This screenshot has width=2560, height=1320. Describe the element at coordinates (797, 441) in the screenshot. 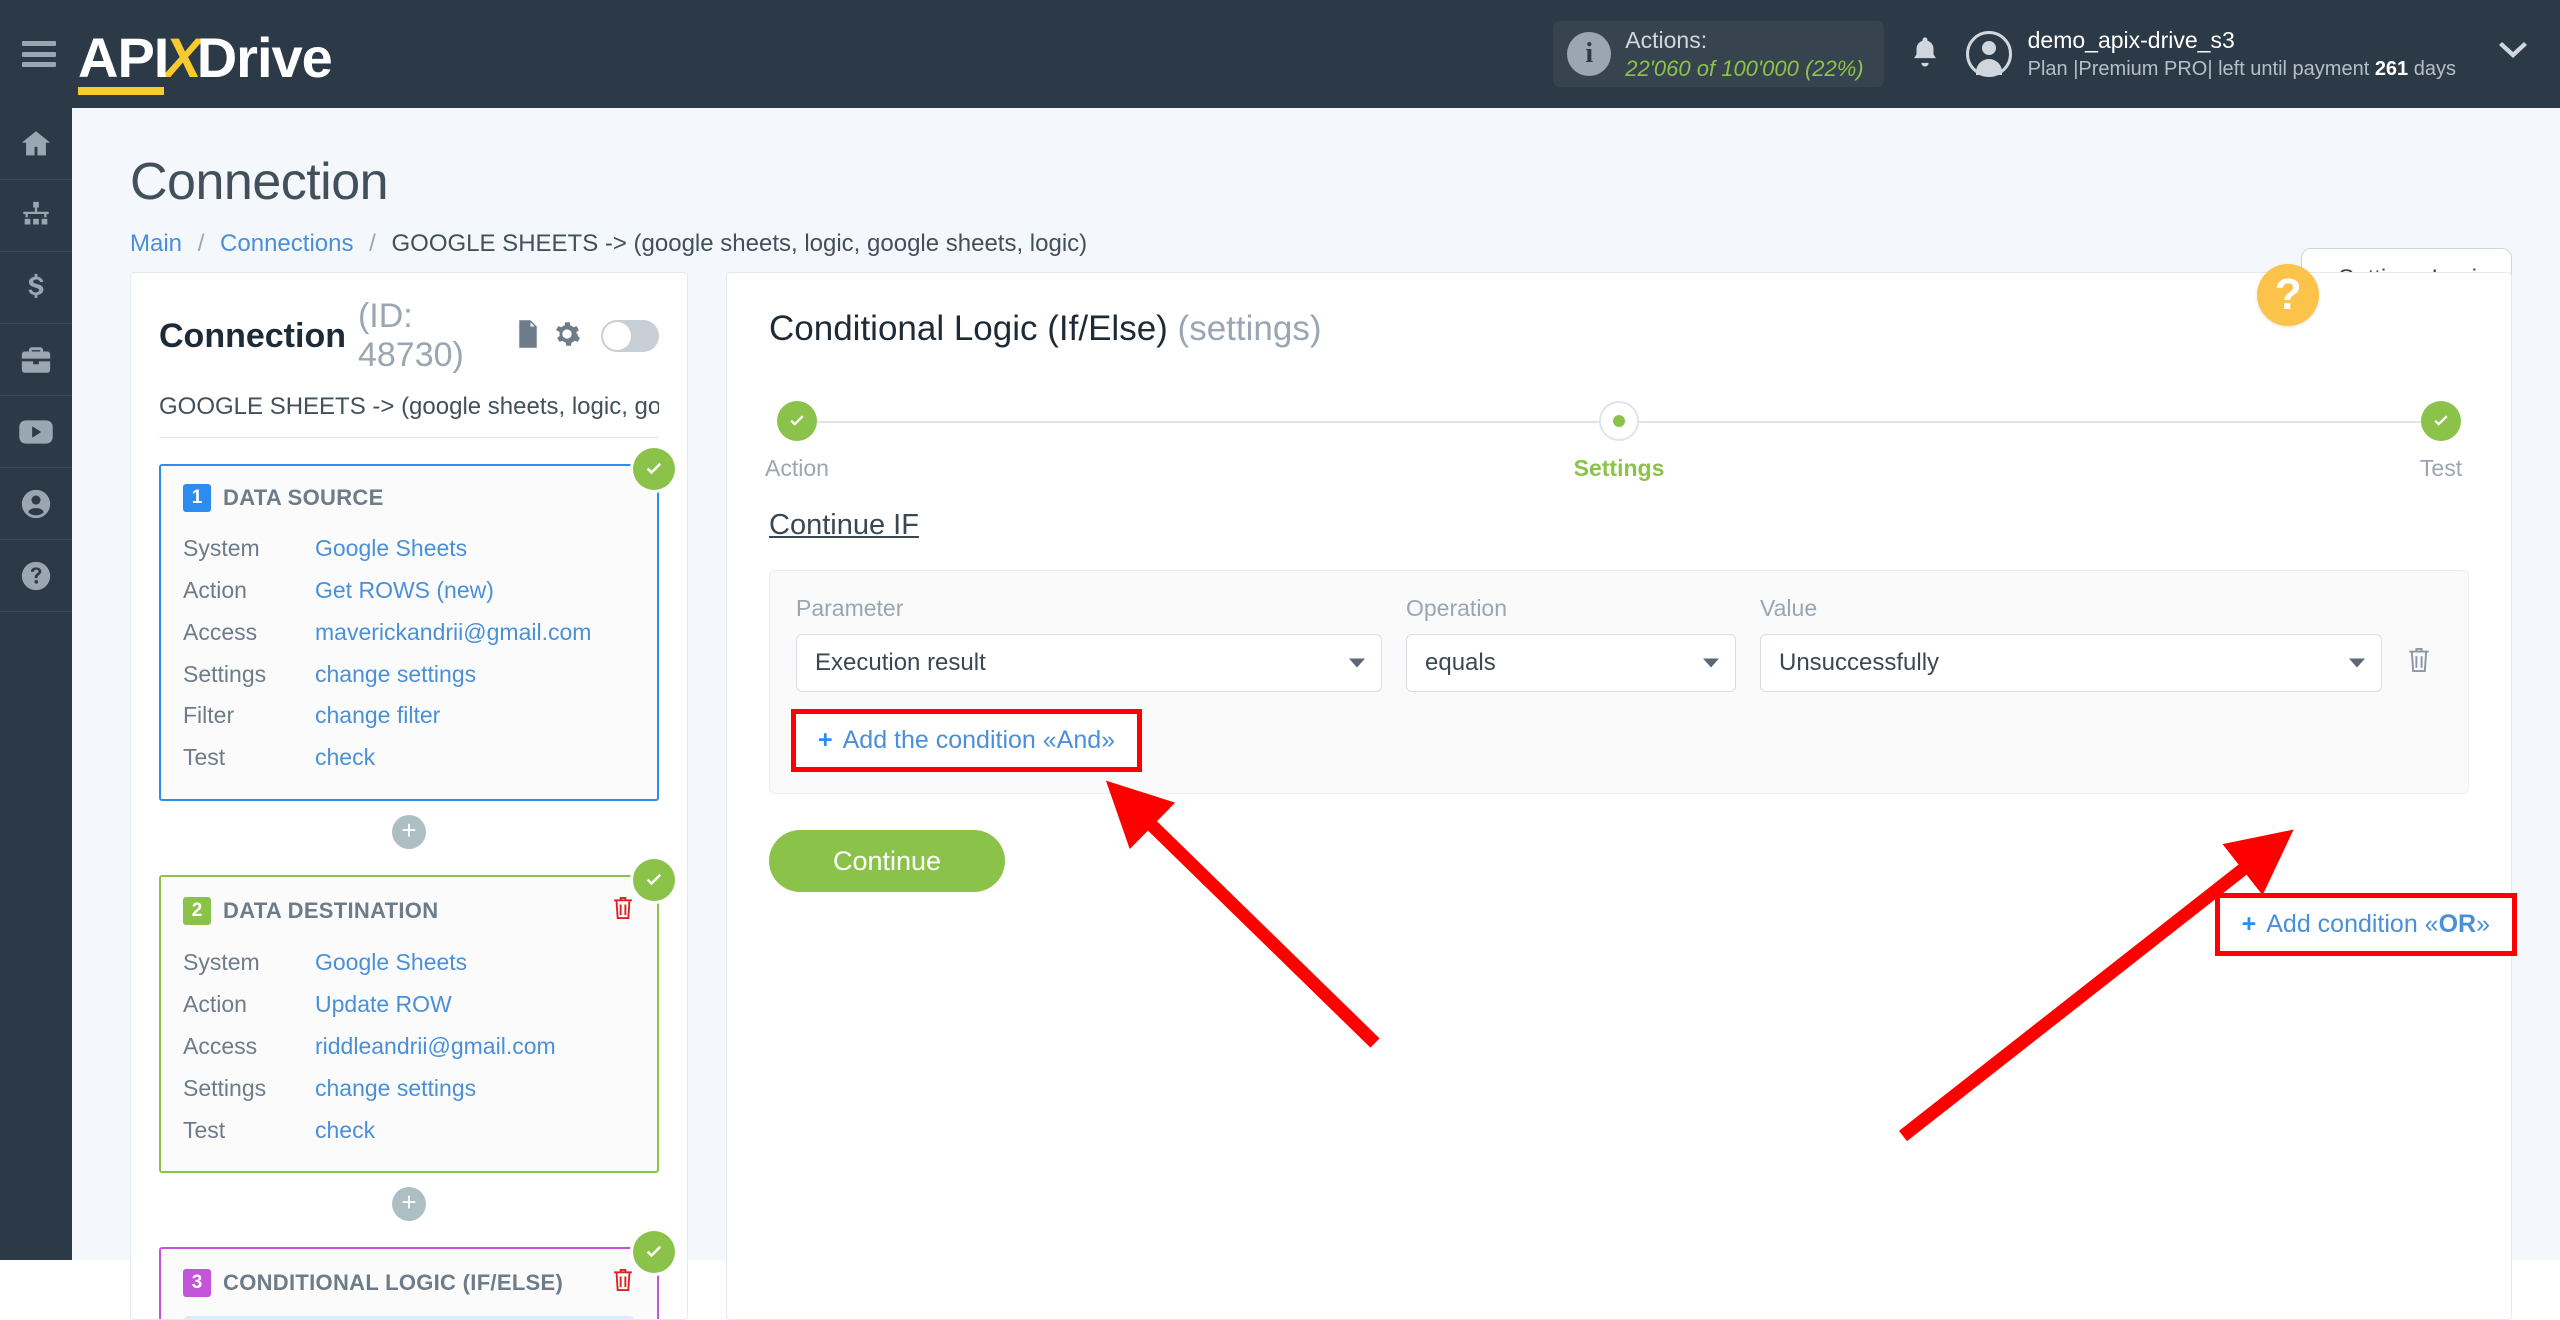

I see `stepper-node-action: Action` at that location.